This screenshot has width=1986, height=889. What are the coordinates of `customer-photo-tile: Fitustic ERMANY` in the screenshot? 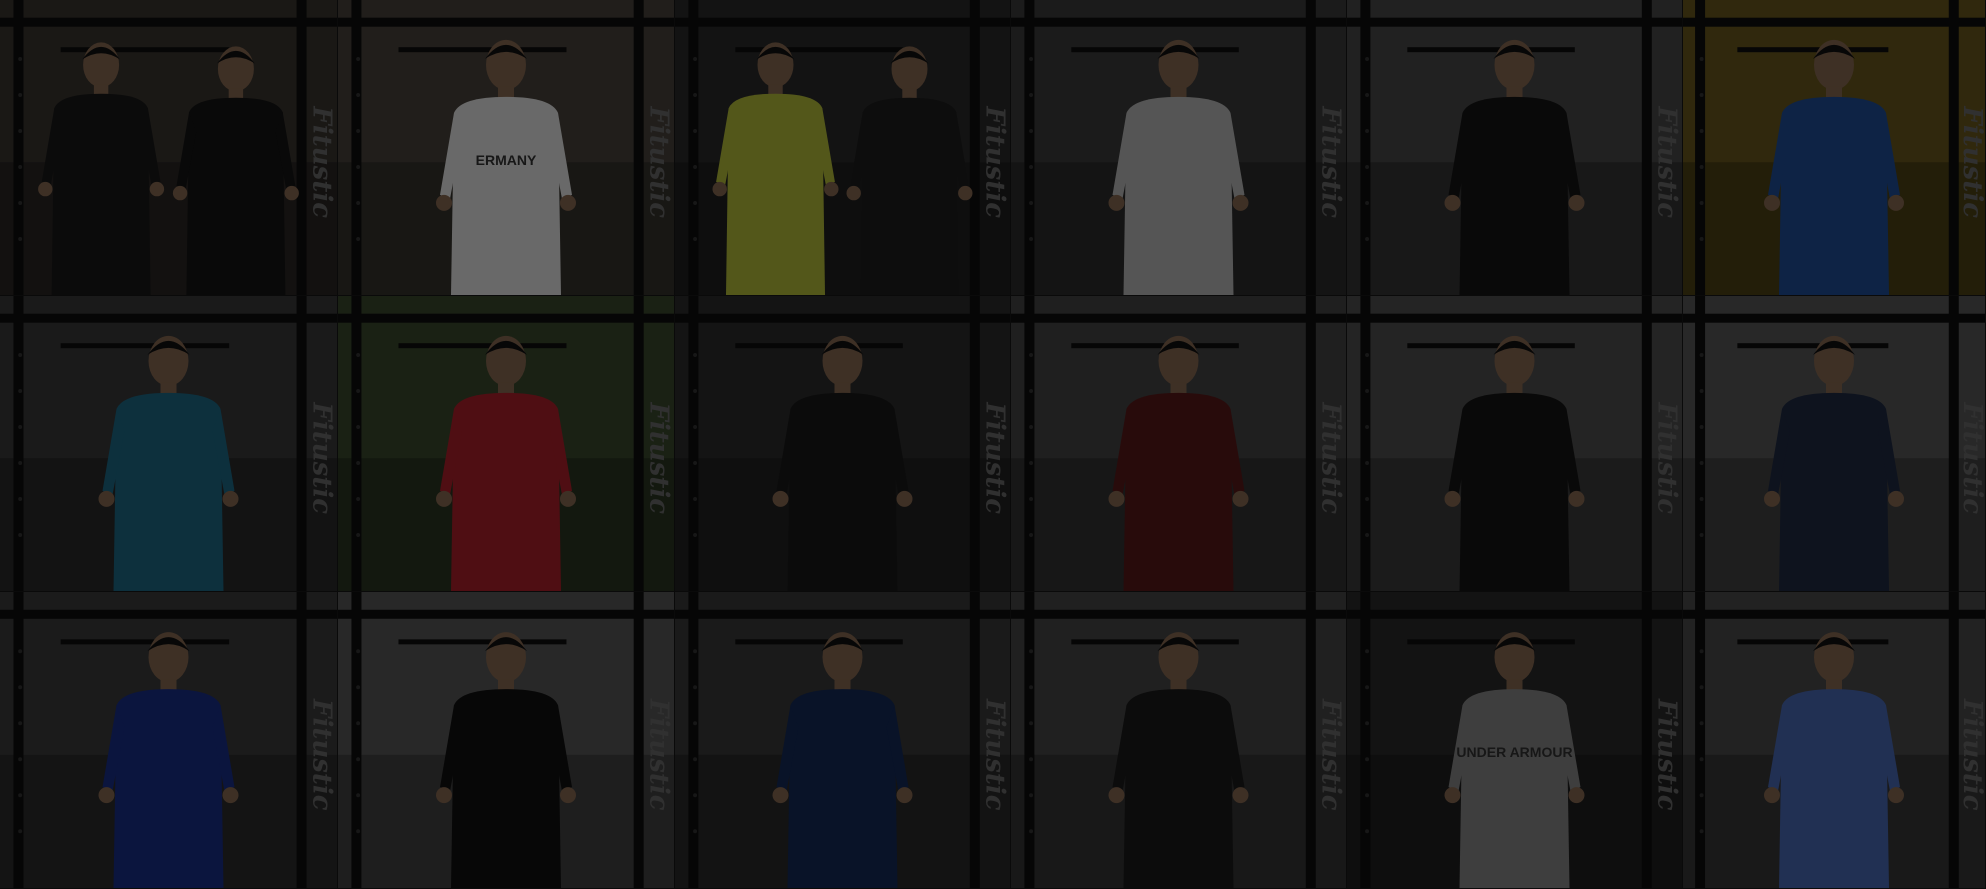 It's located at (506, 148).